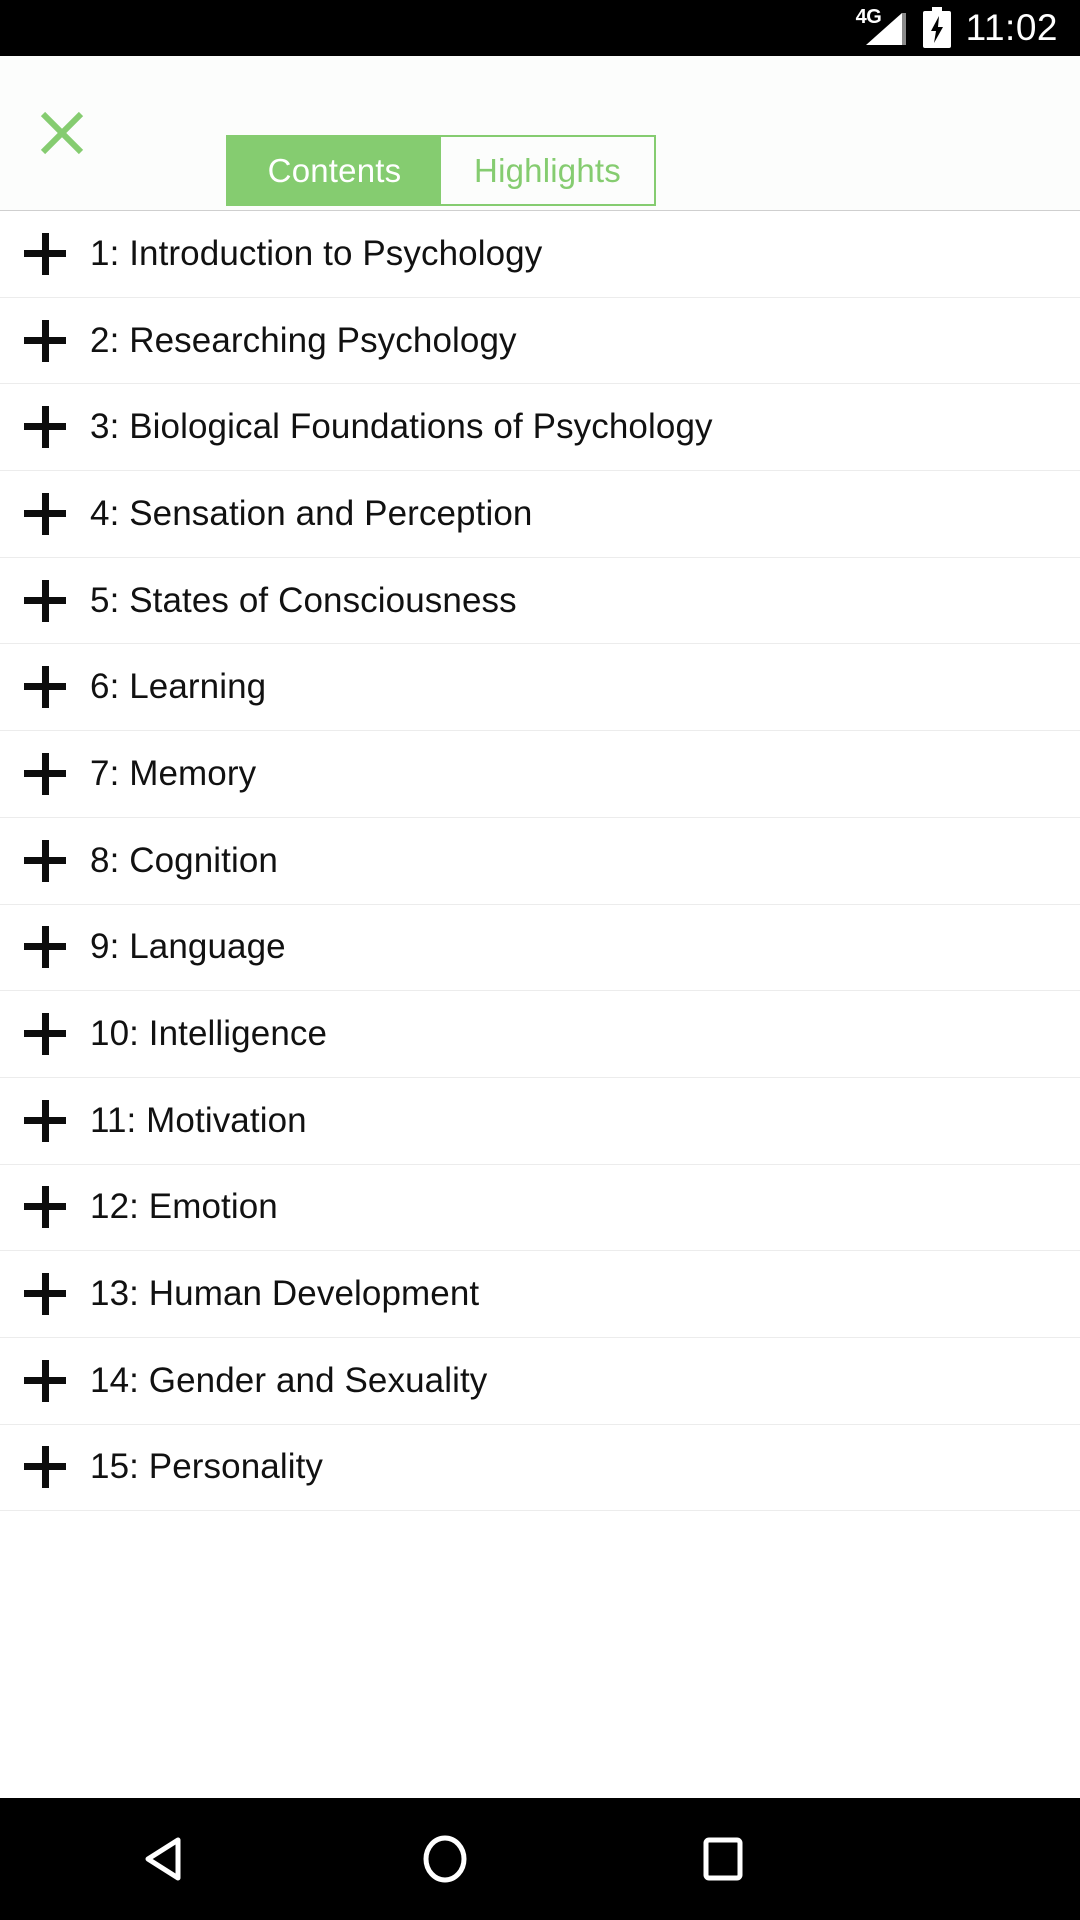 The width and height of the screenshot is (1080, 1920). I want to click on tab-contents: Contents, so click(334, 170).